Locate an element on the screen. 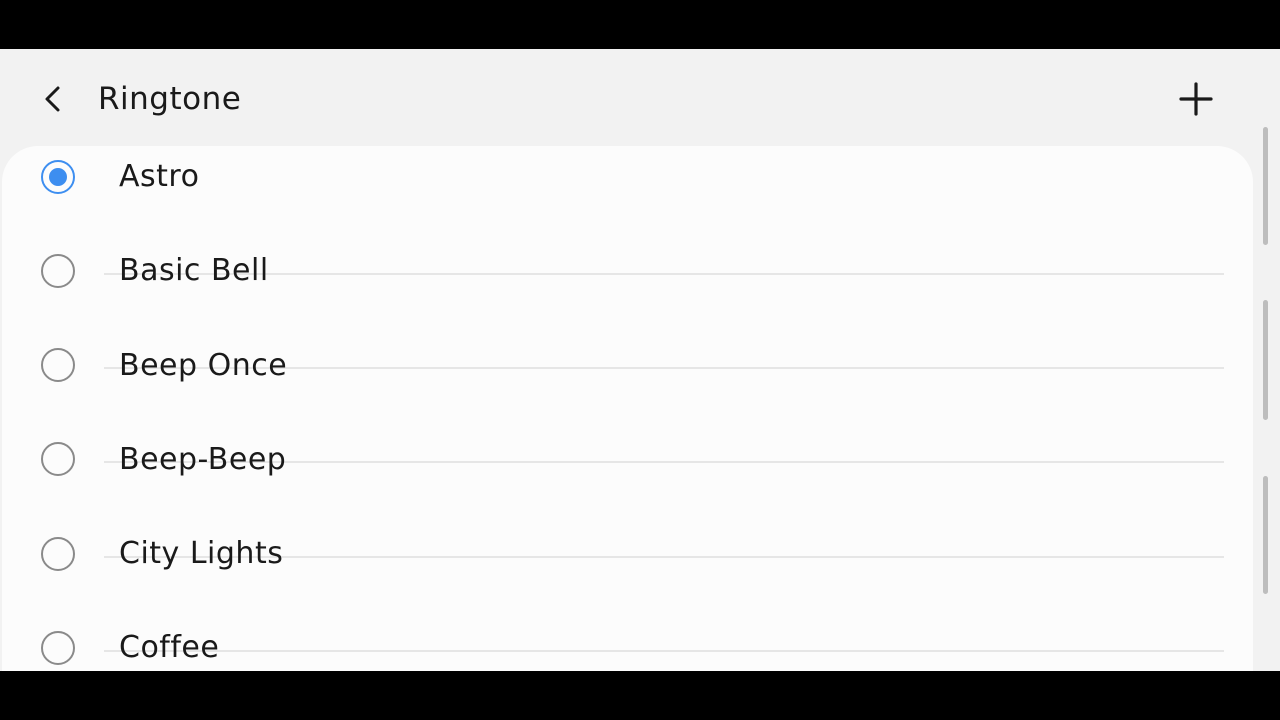 This screenshot has height=720, width=1280. list-item-beep-once: Beep Once is located at coordinates (627, 367).